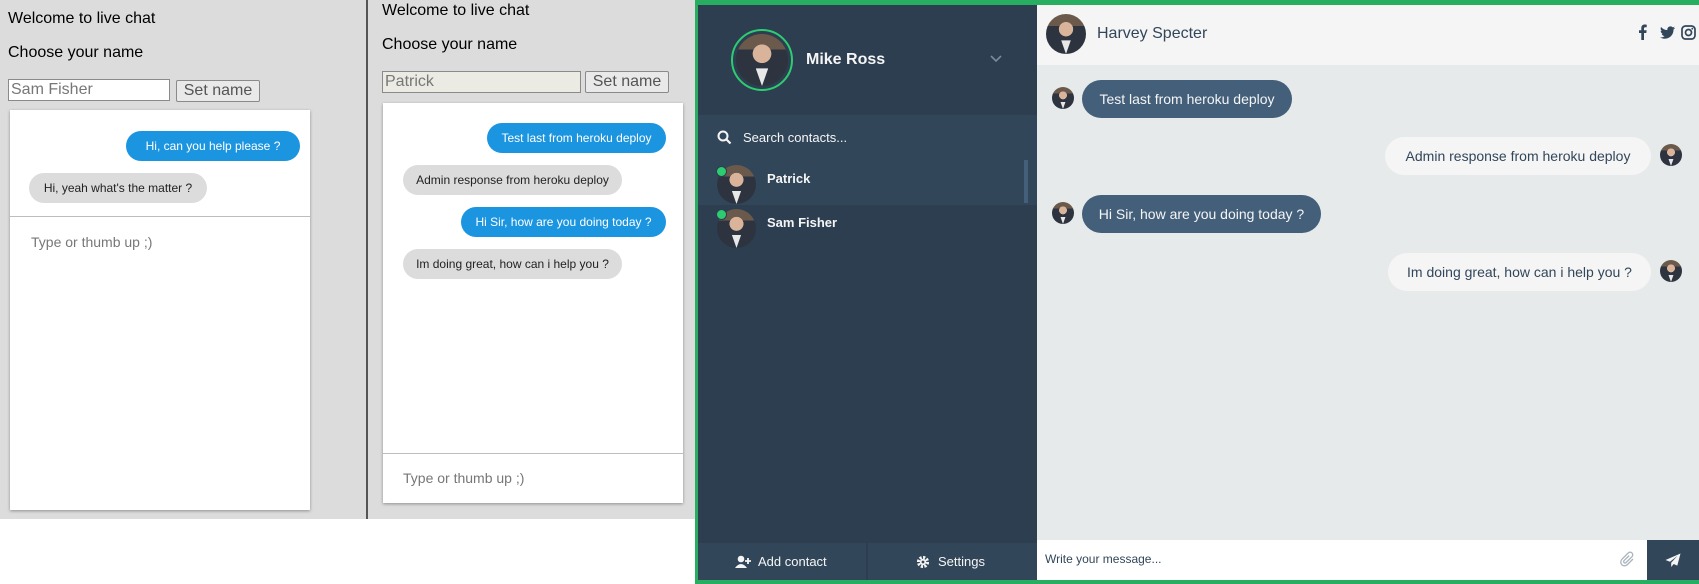 The width and height of the screenshot is (1699, 584). Describe the element at coordinates (1152, 33) in the screenshot. I see `contact-profile-name: Harvey Specter` at that location.